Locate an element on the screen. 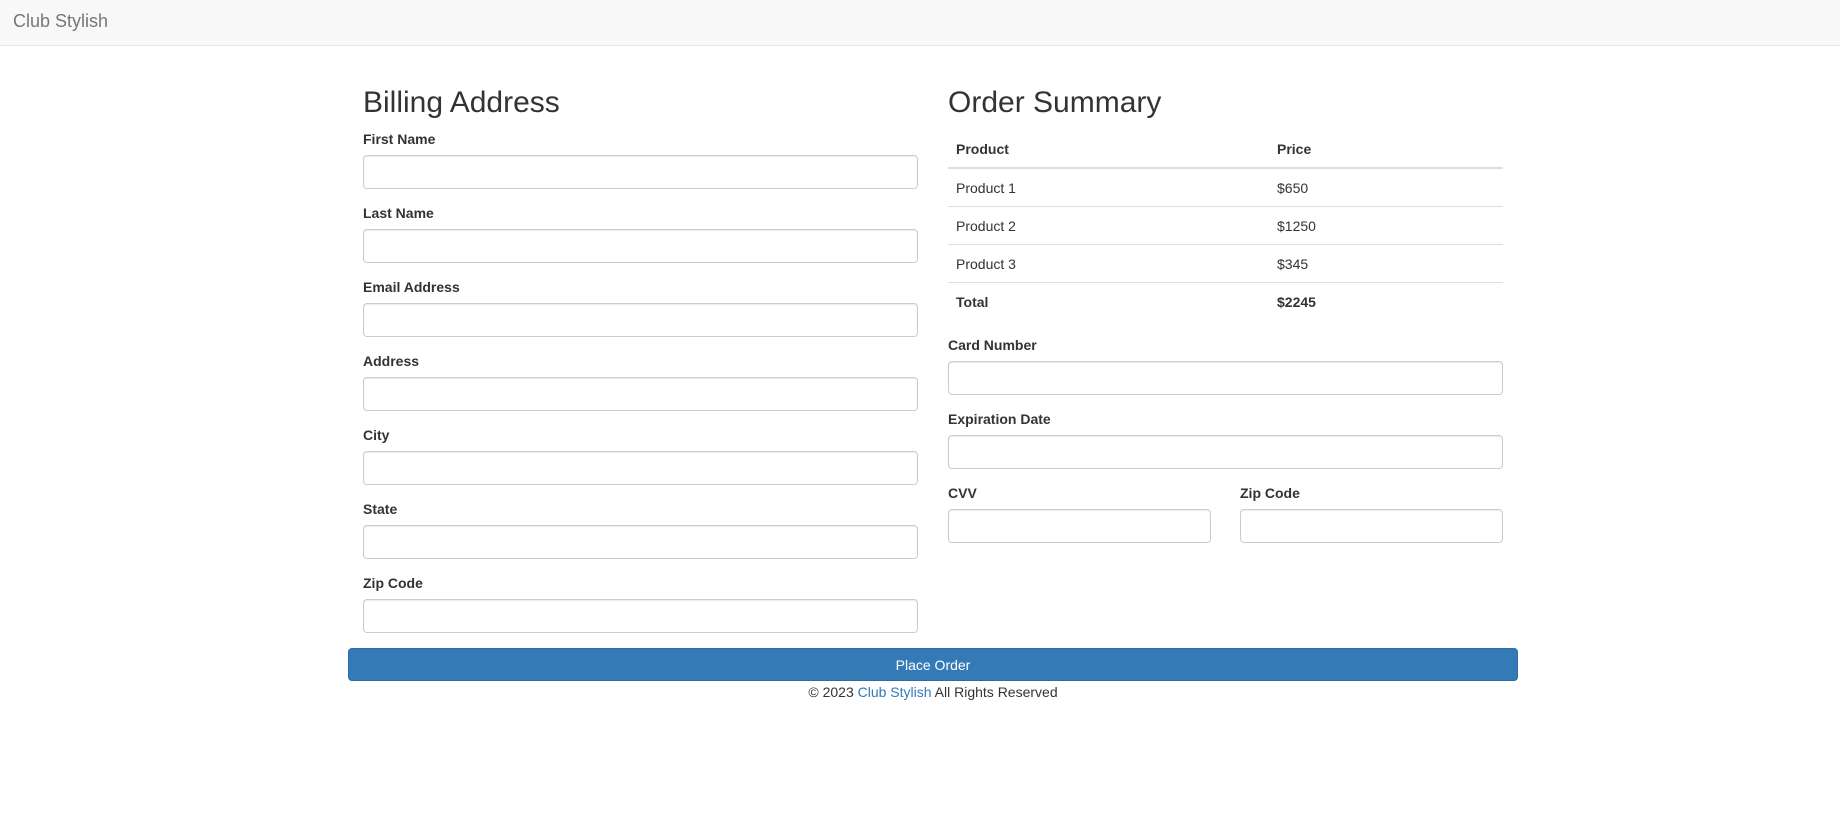  billing-zip-label: Zip Code is located at coordinates (393, 583).